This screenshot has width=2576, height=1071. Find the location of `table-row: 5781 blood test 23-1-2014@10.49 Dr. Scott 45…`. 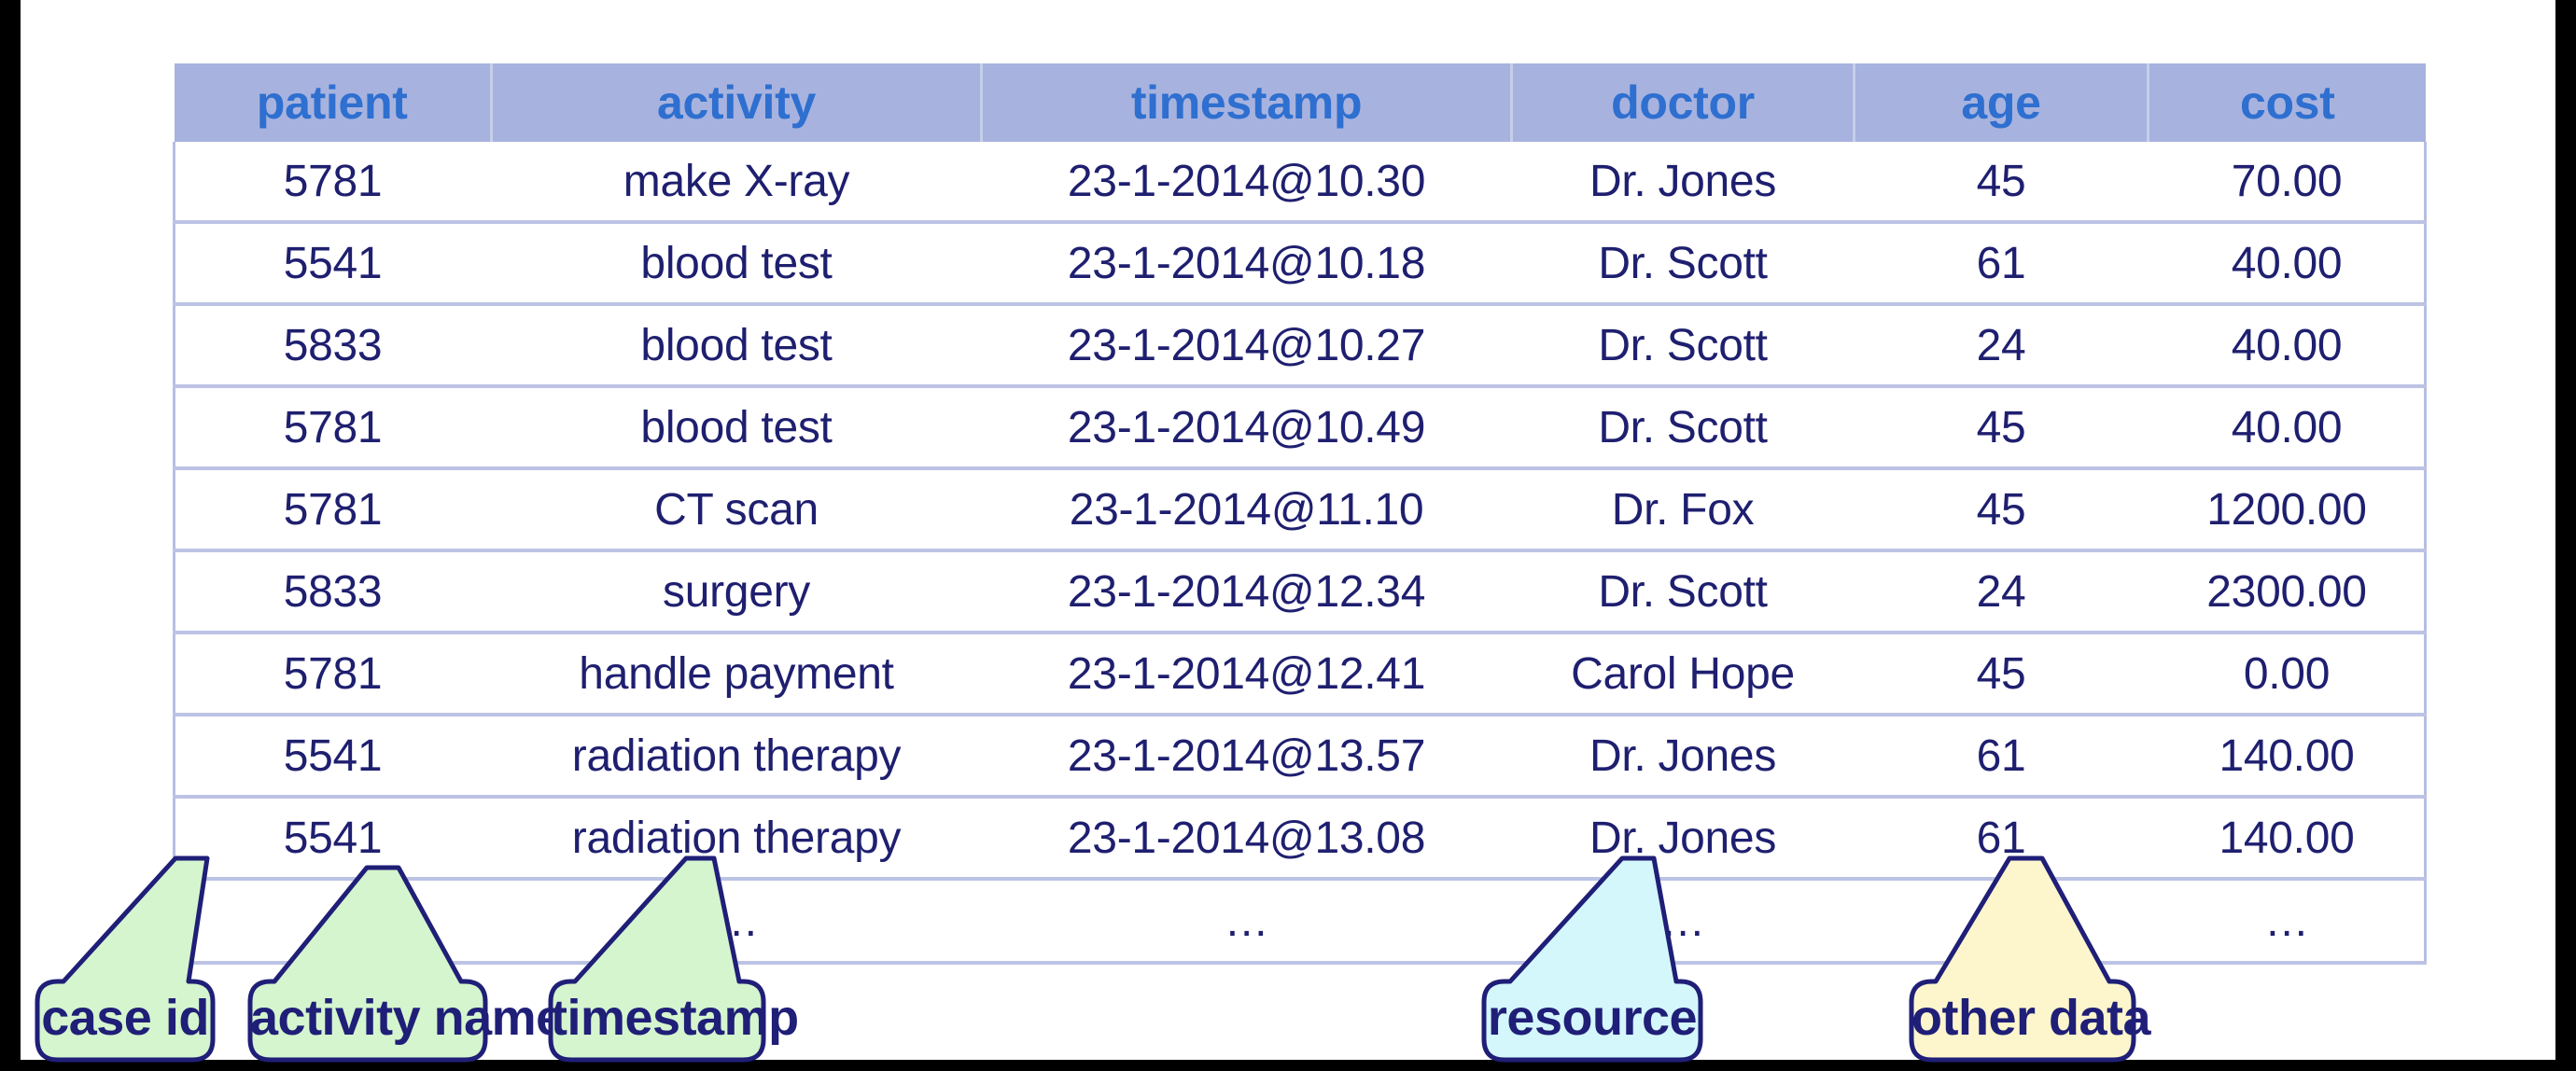

table-row: 5781 blood test 23-1-2014@10.49 Dr. Scott 45… is located at coordinates (1300, 428).